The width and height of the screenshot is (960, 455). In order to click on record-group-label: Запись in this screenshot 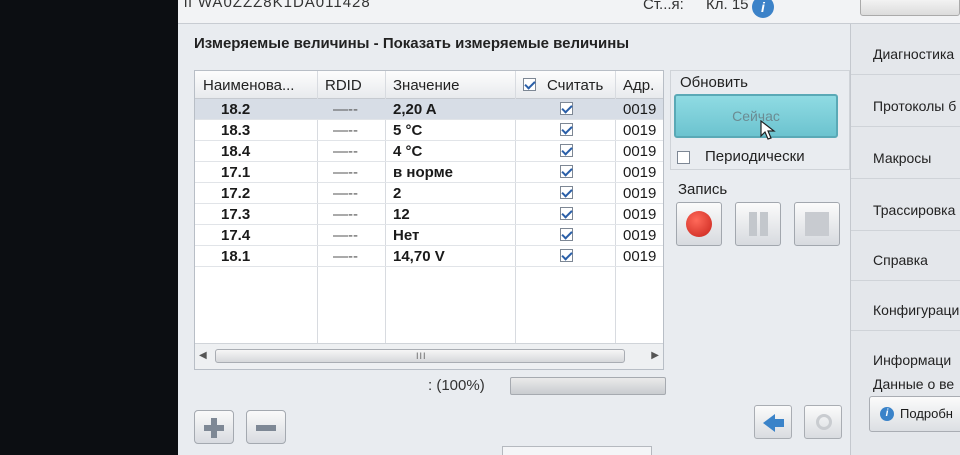, I will do `click(703, 189)`.